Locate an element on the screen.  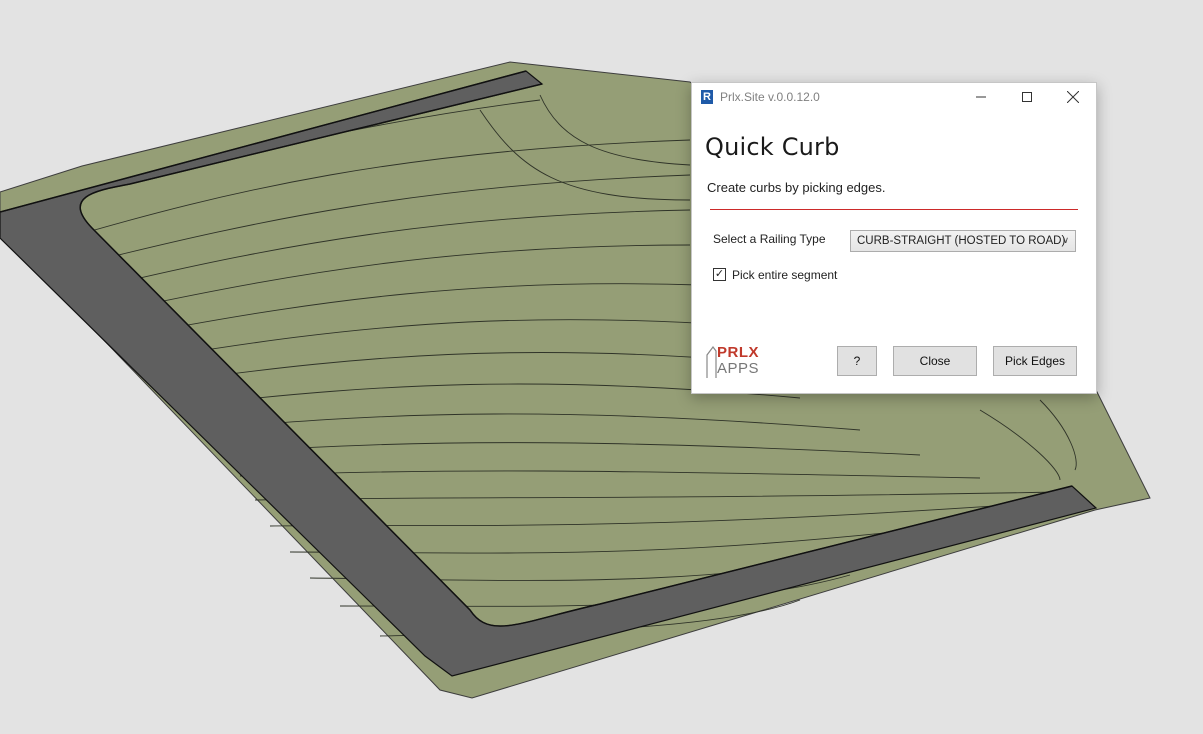
pick-entire-segment-checkbox: ✓ is located at coordinates (719, 274).